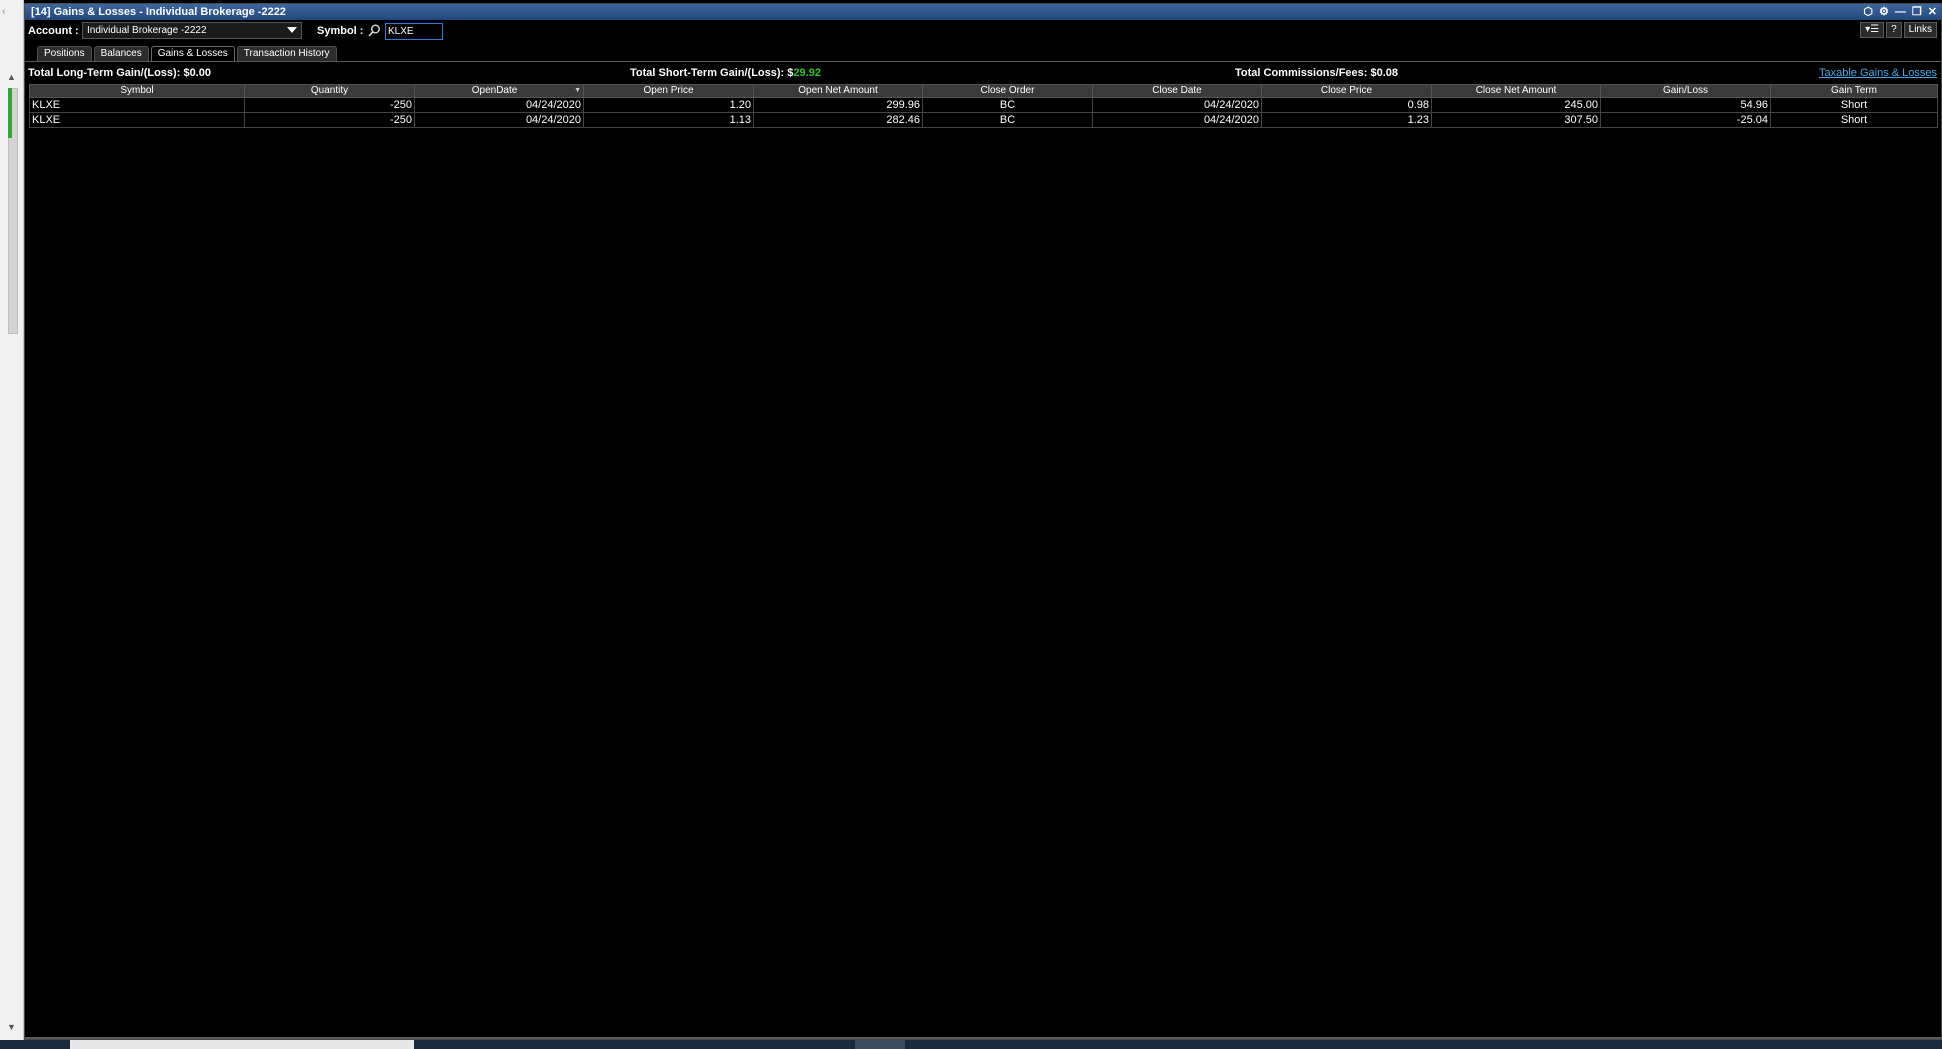 The width and height of the screenshot is (1942, 1049). I want to click on cell-close-net-amount: 245.00, so click(1516, 105).